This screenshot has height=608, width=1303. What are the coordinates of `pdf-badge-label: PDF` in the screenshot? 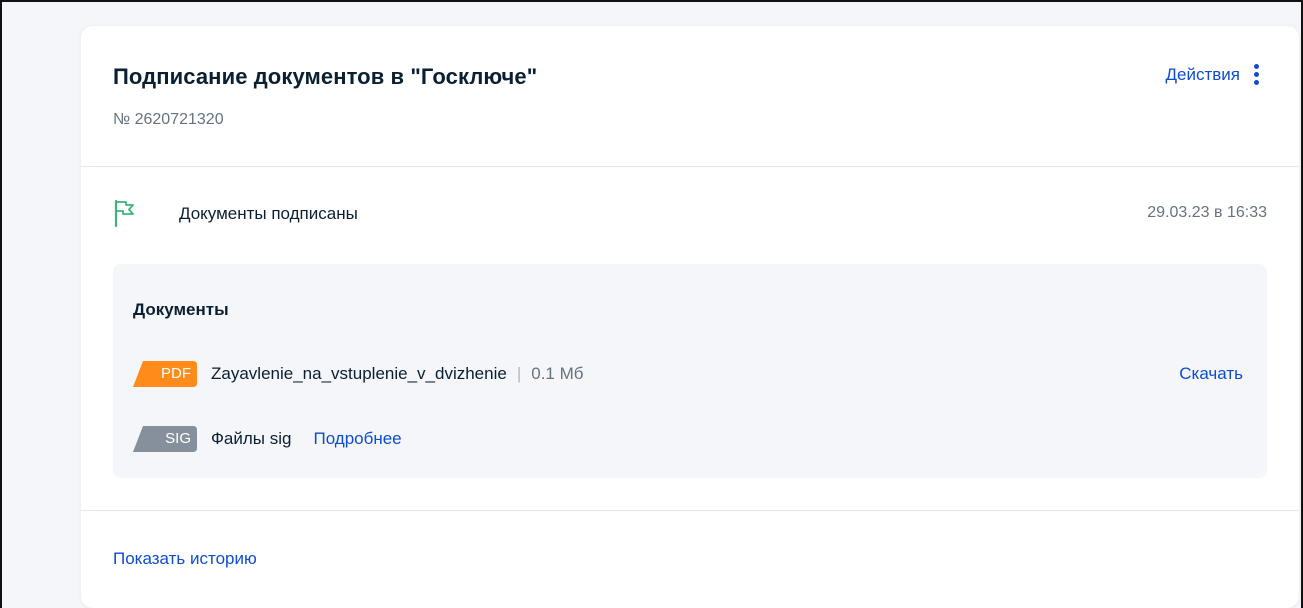 It's located at (176, 373).